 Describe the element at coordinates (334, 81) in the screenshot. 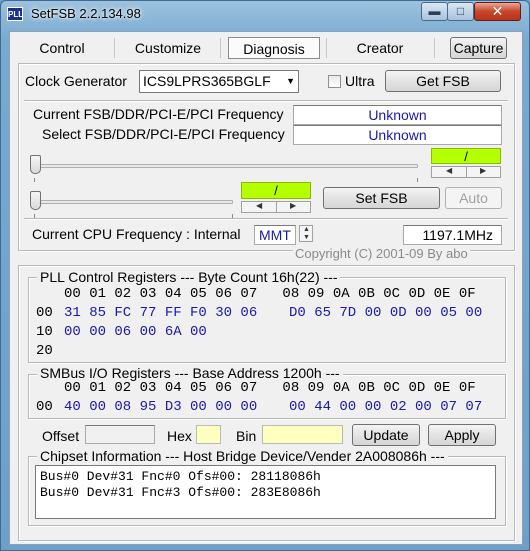

I see `ultra-checkbox` at that location.